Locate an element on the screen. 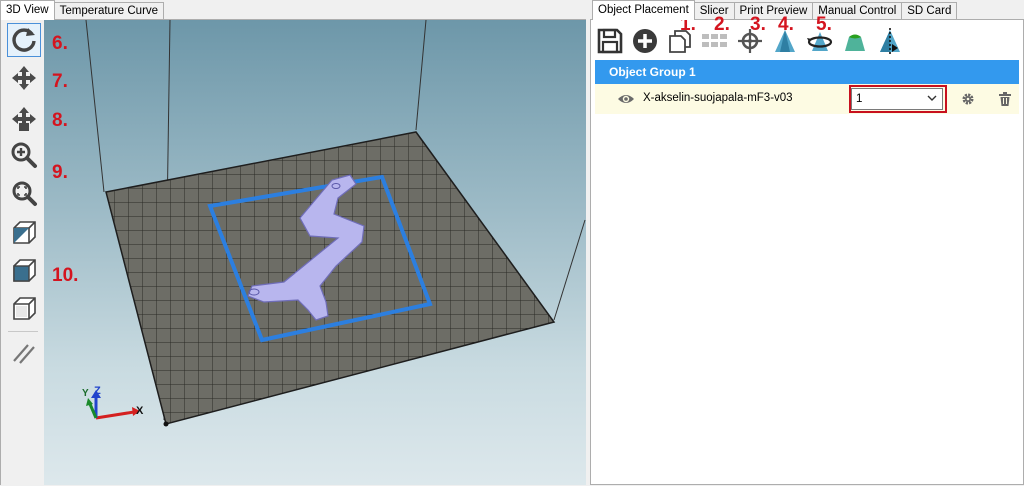 This screenshot has width=1024, height=486. add-icon is located at coordinates (645, 41).